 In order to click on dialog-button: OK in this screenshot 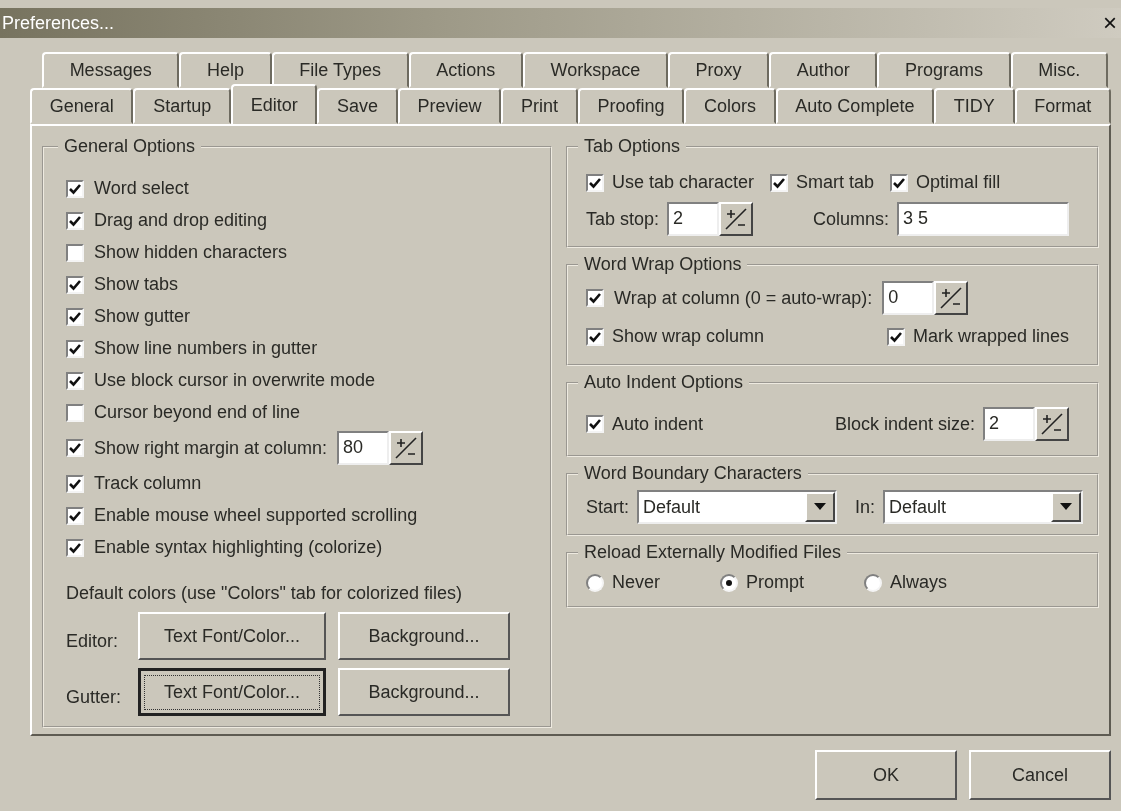, I will do `click(886, 775)`.